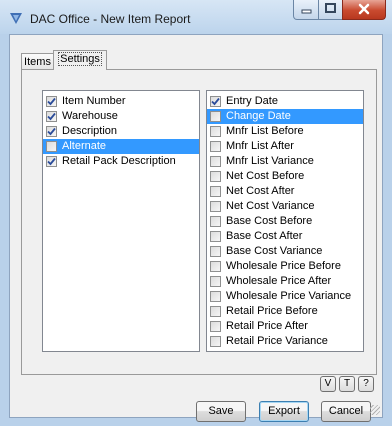 The width and height of the screenshot is (392, 426). I want to click on list-item: Net Cost After, so click(285, 191).